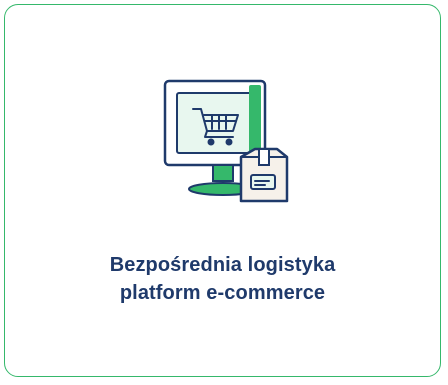  Describe the element at coordinates (215, 123) in the screenshot. I see `monitor-screen` at that location.